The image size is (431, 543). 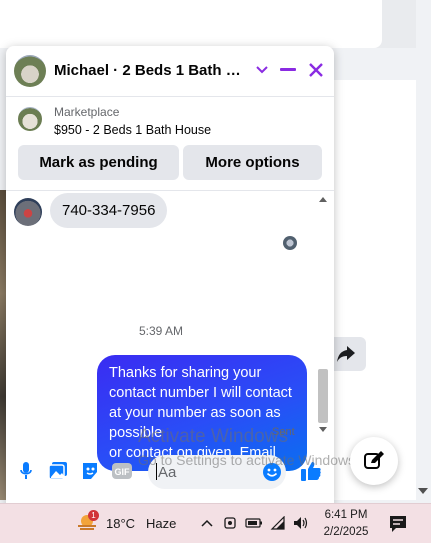 What do you see at coordinates (323, 396) in the screenshot?
I see `scroll-thumb` at bounding box center [323, 396].